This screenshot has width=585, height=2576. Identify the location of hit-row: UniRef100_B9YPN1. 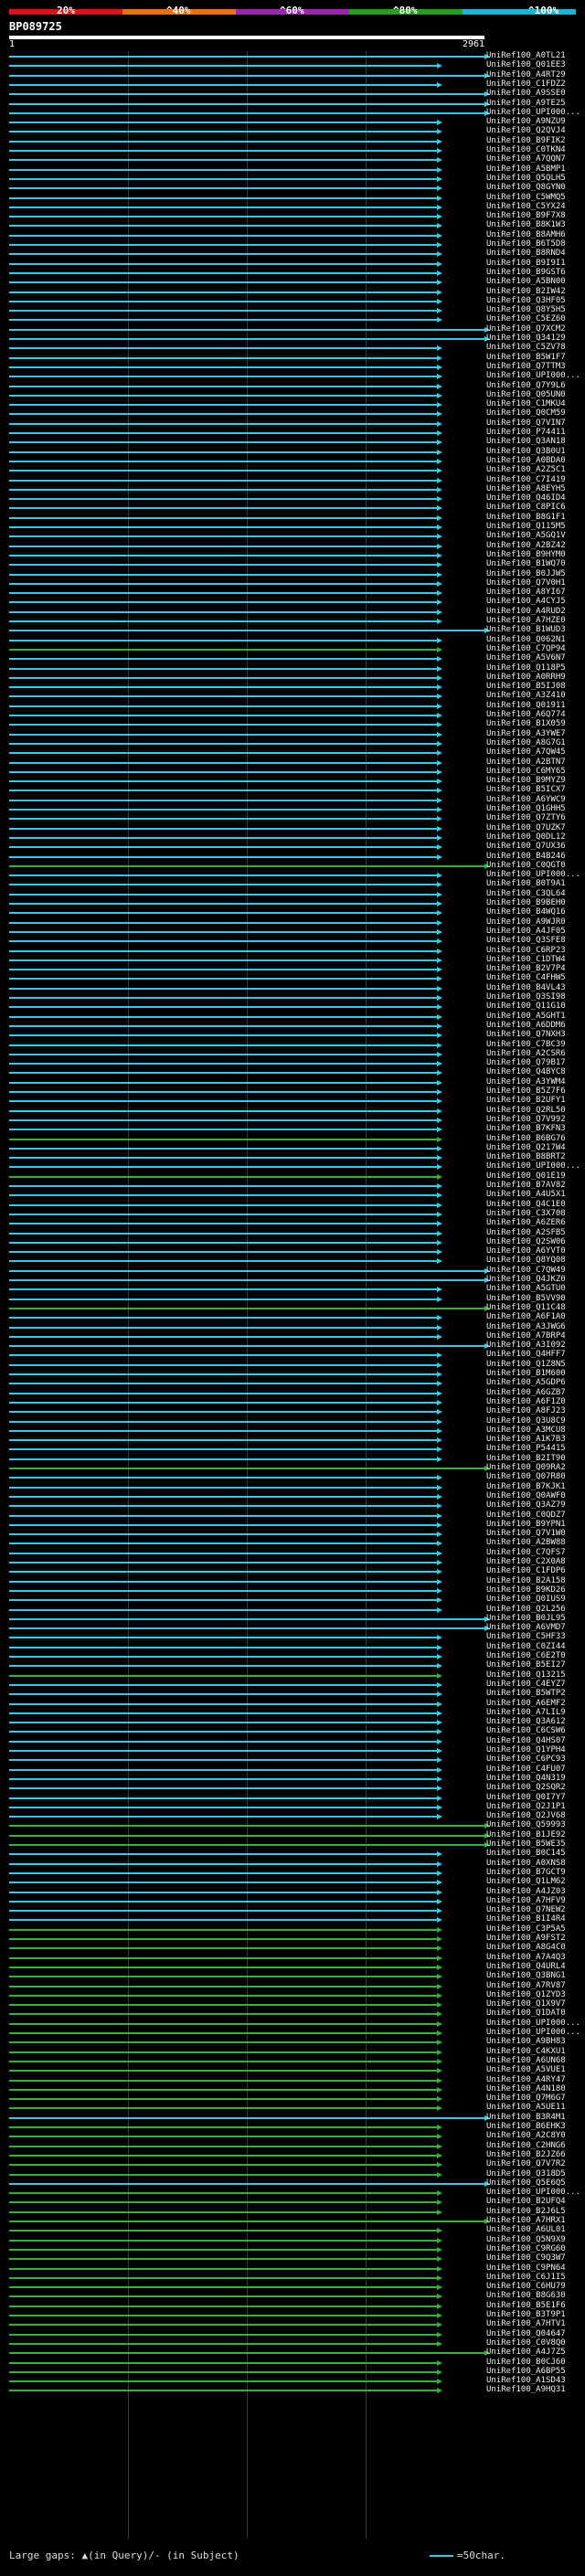
(293, 1524).